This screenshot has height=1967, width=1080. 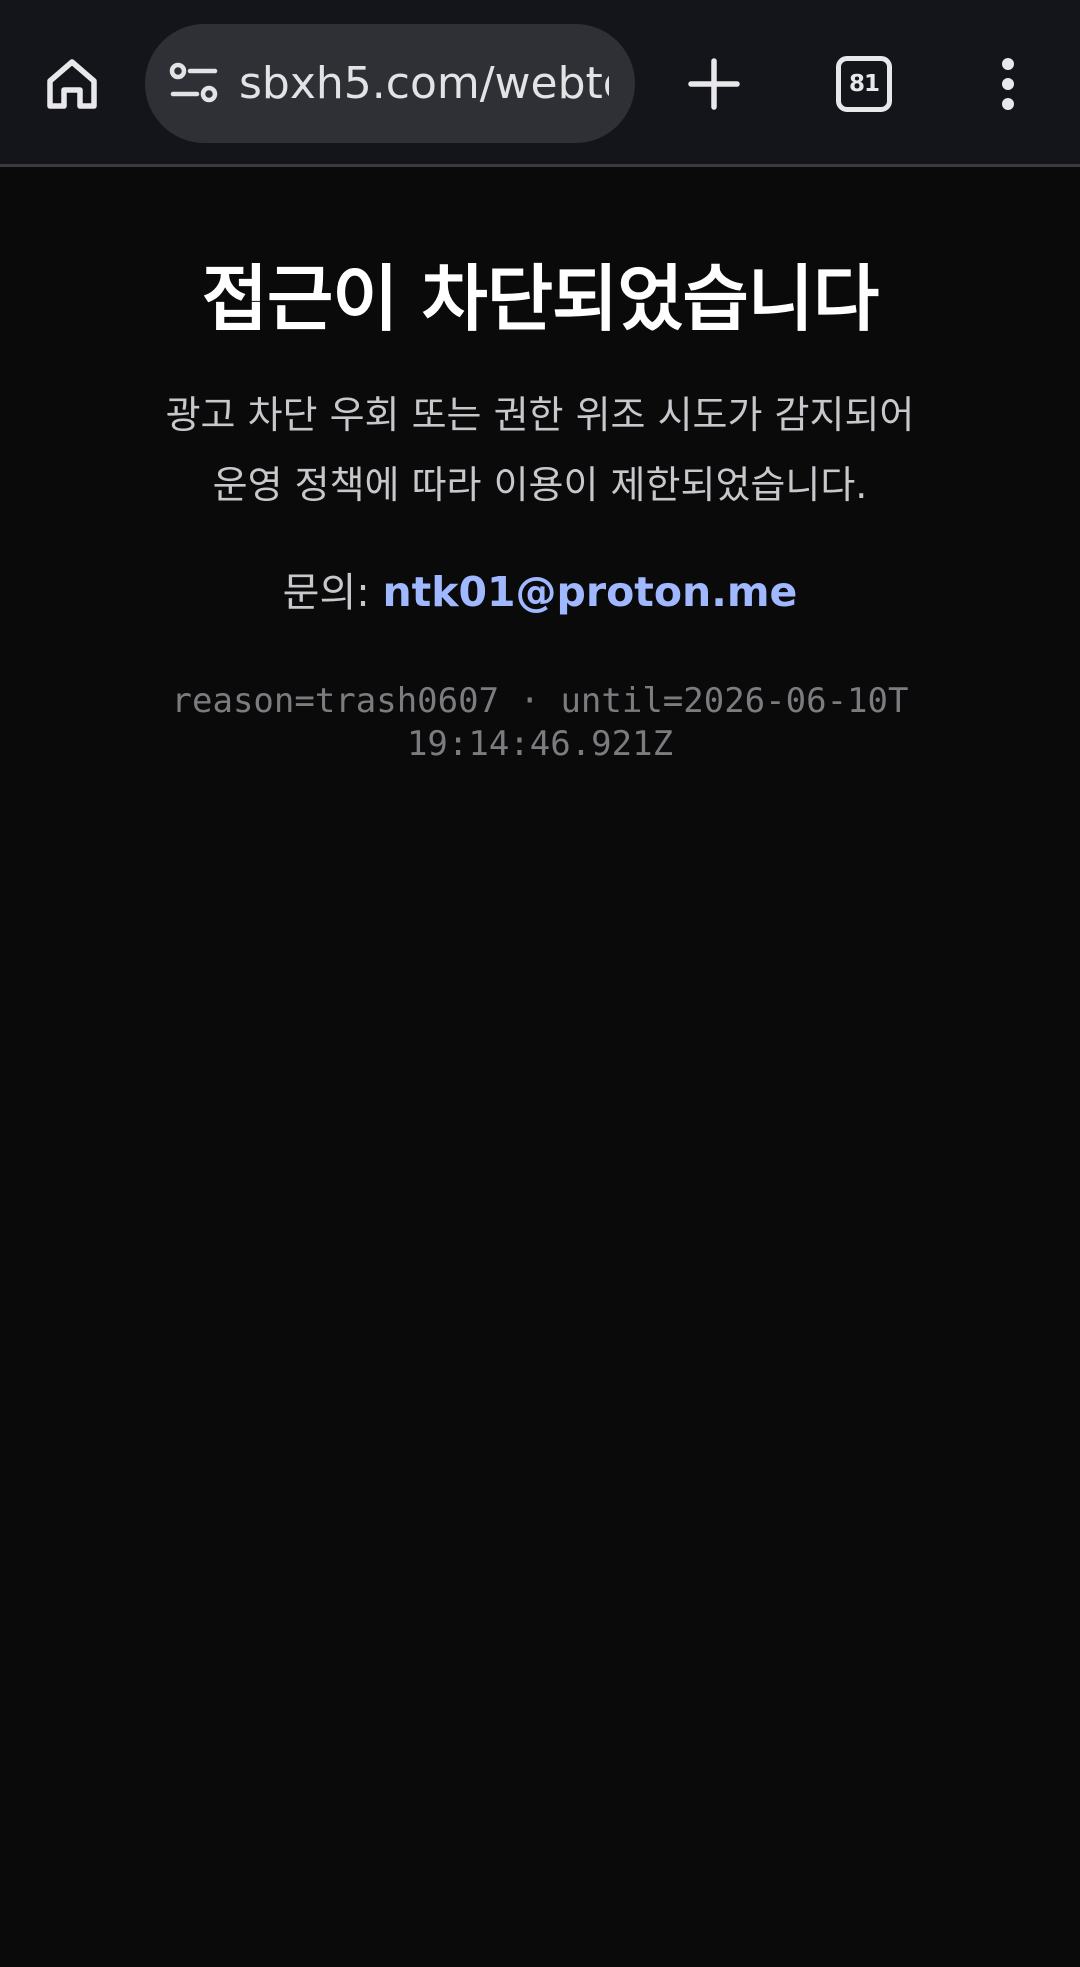 What do you see at coordinates (194, 83) in the screenshot?
I see `tune-icon` at bounding box center [194, 83].